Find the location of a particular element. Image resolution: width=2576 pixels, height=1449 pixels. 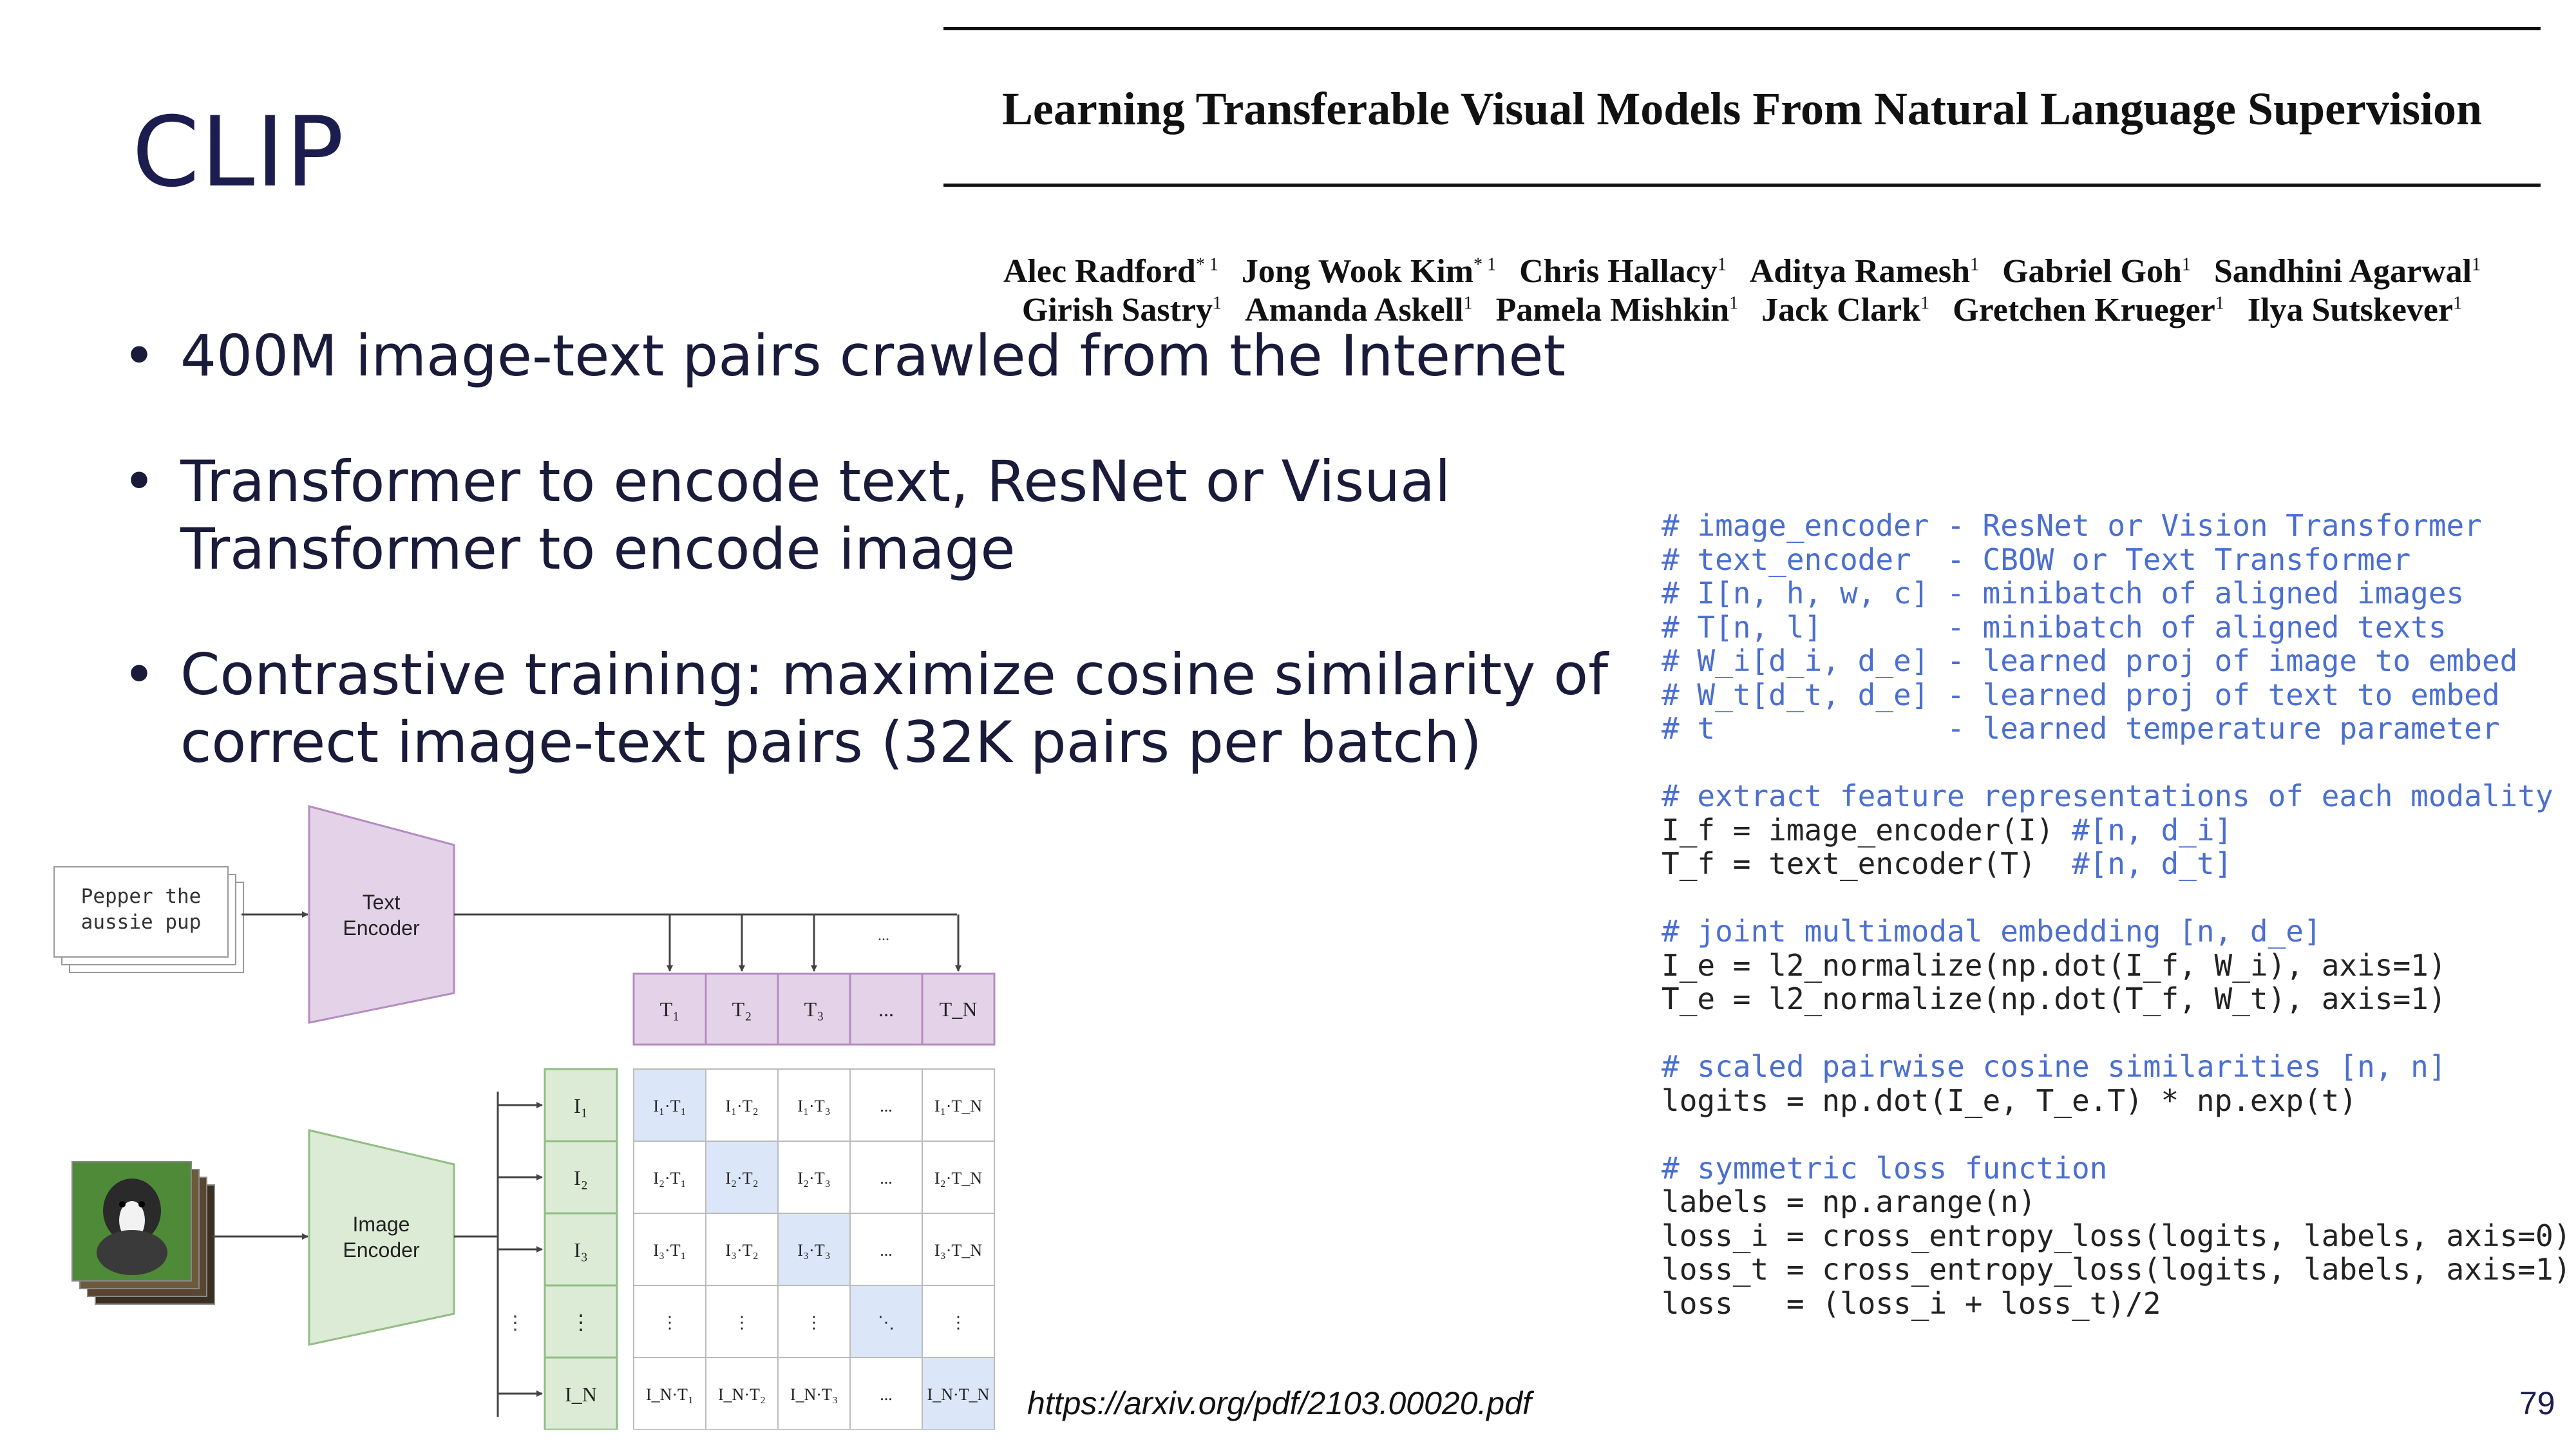

image-encoder-block is located at coordinates (382, 1237).